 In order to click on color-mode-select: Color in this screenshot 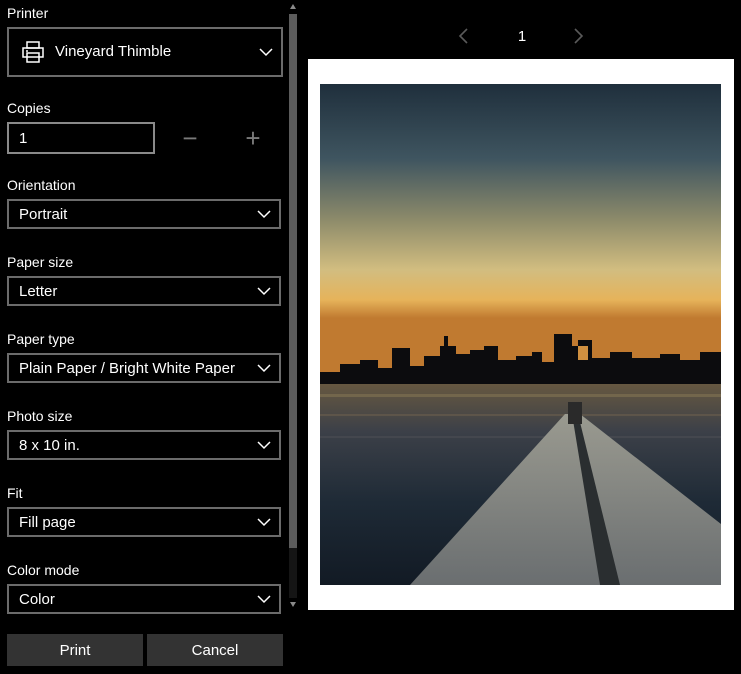, I will do `click(144, 599)`.